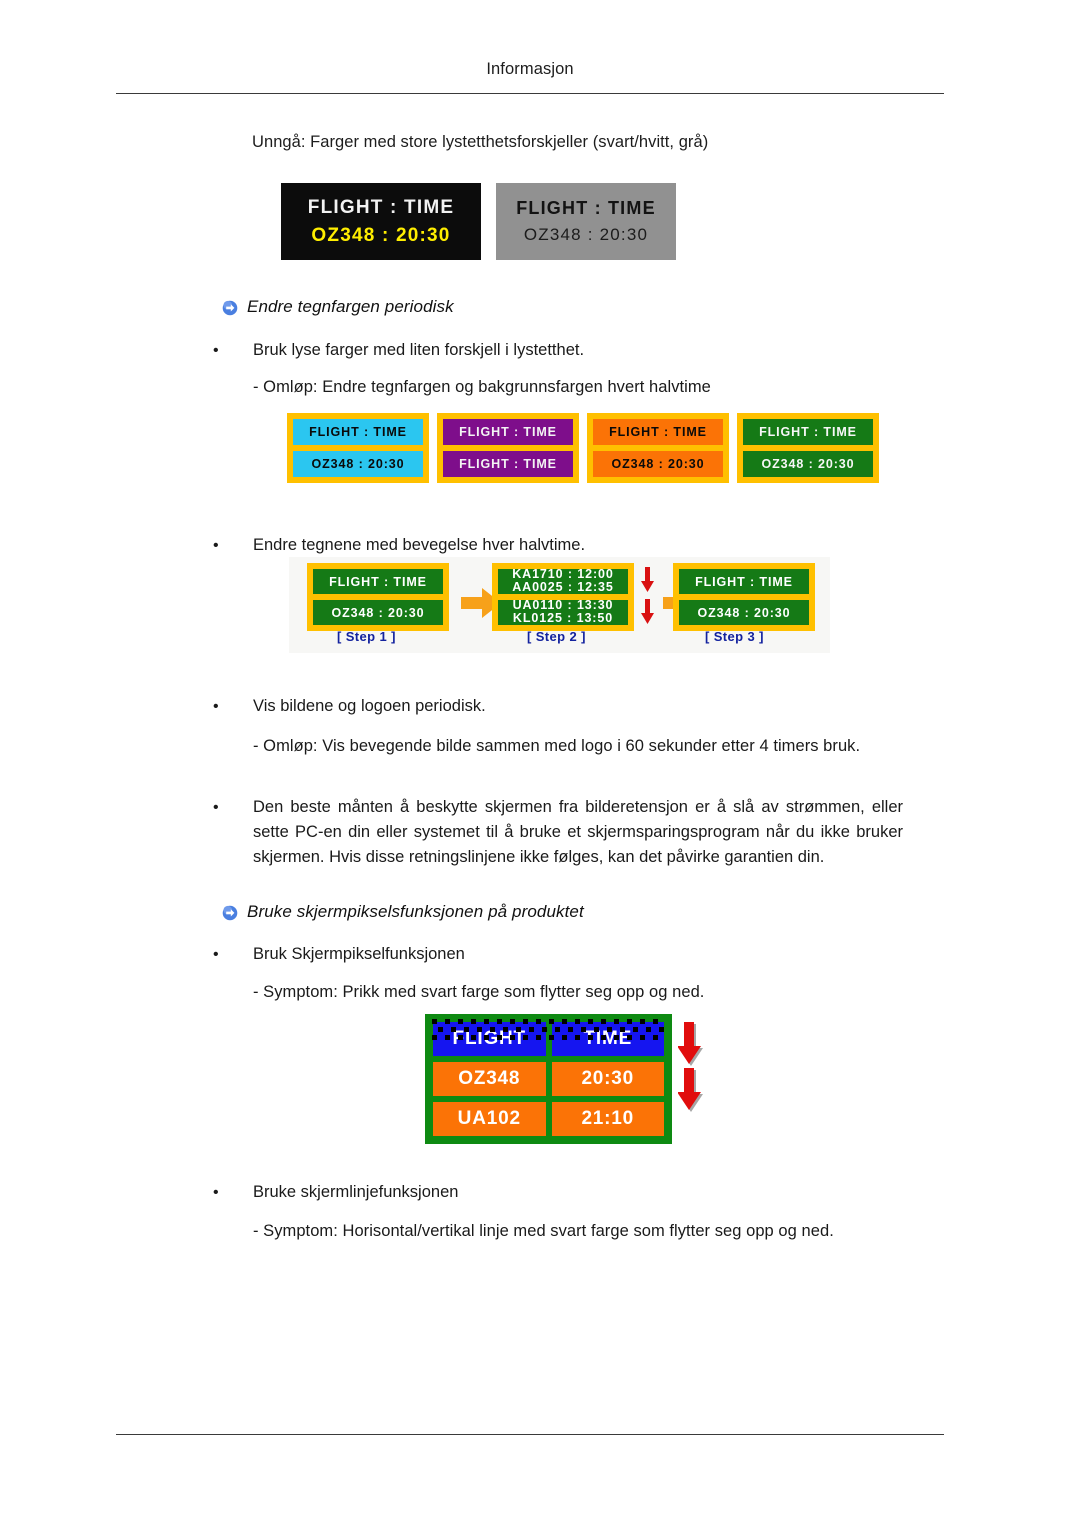 Image resolution: width=1080 pixels, height=1527 pixels. Describe the element at coordinates (734, 636) in the screenshot. I see `step3-label: [ Step 3 ]` at that location.